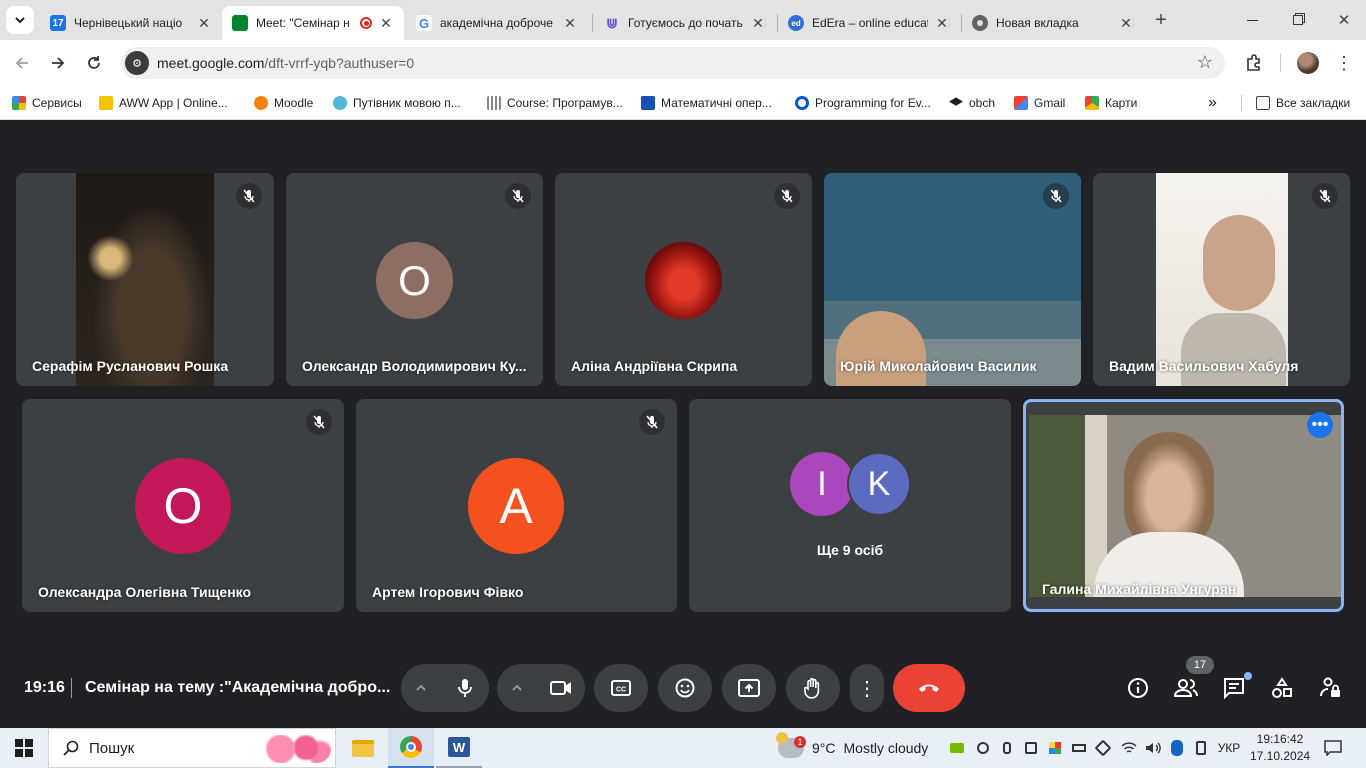 This screenshot has height=768, width=1366. I want to click on bookmark-moodle: Moodle, so click(283, 103).